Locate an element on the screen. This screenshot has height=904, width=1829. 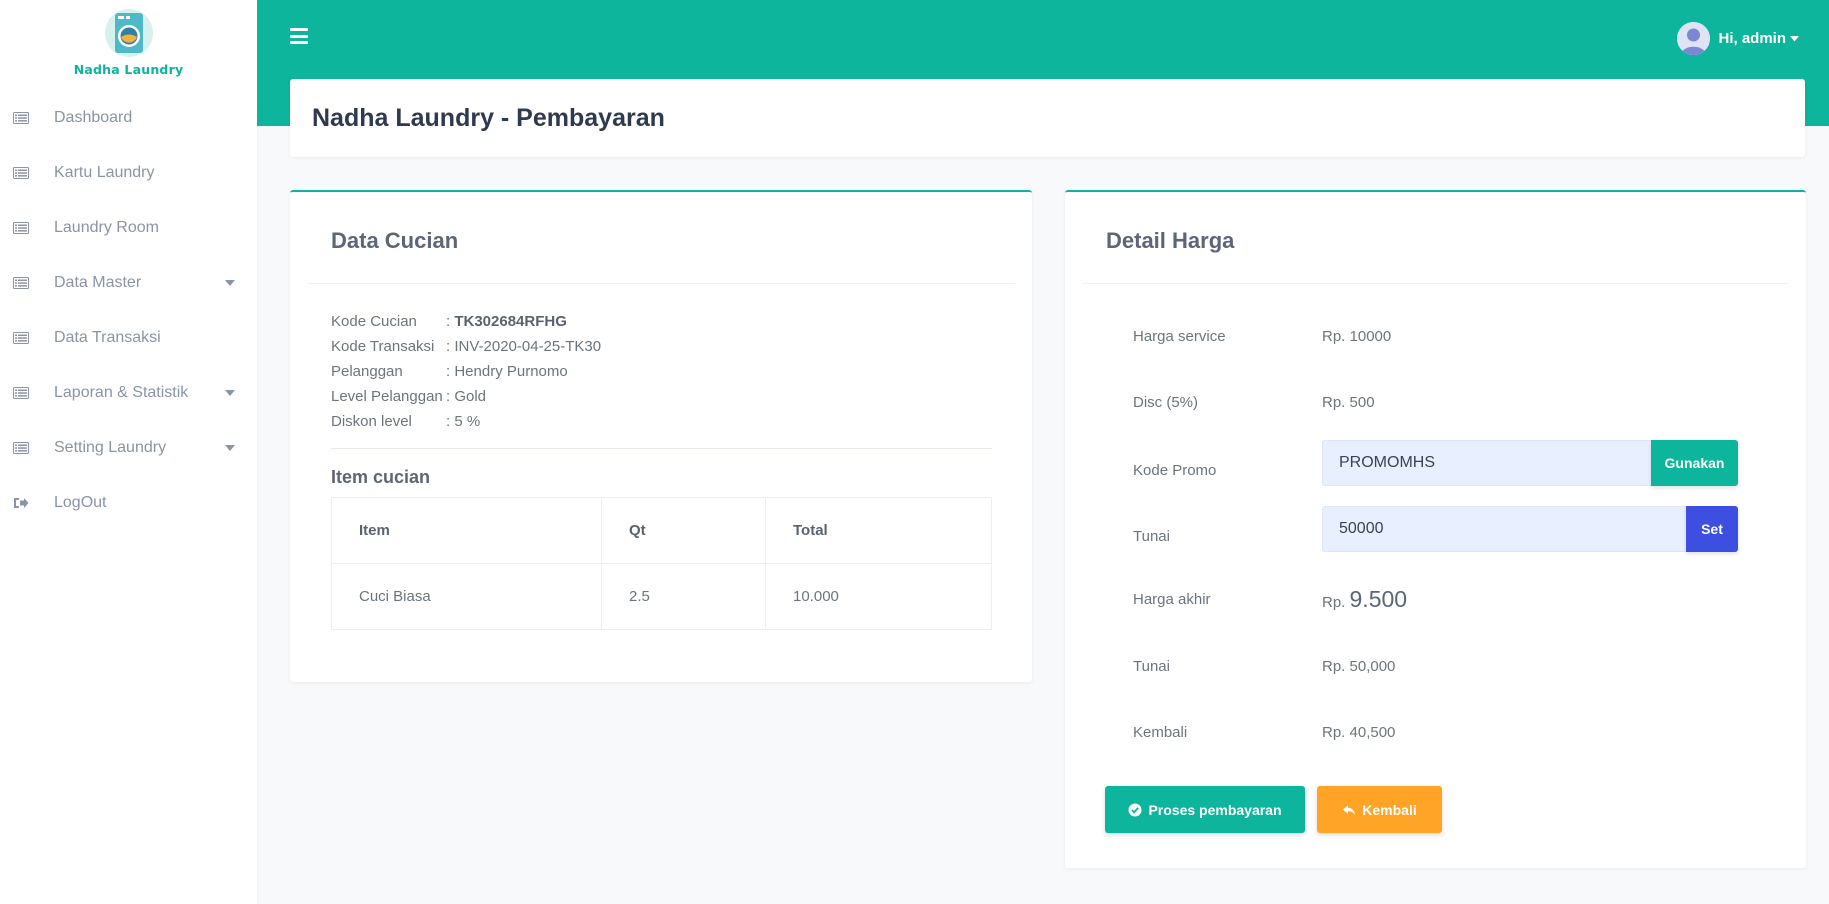
info-row-diskon-level: Diskon level : 5 % is located at coordinates (466, 421).